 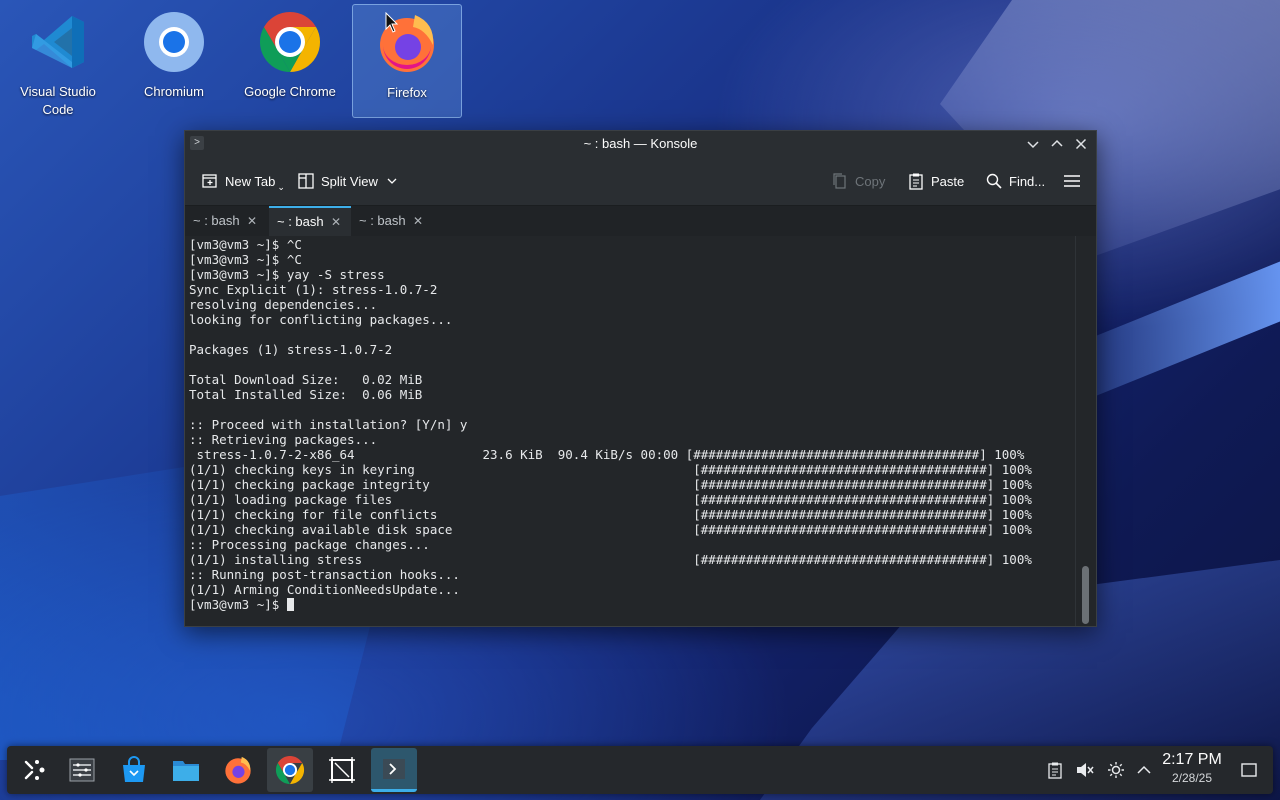 I want to click on copy-button: Copy, so click(x=858, y=181).